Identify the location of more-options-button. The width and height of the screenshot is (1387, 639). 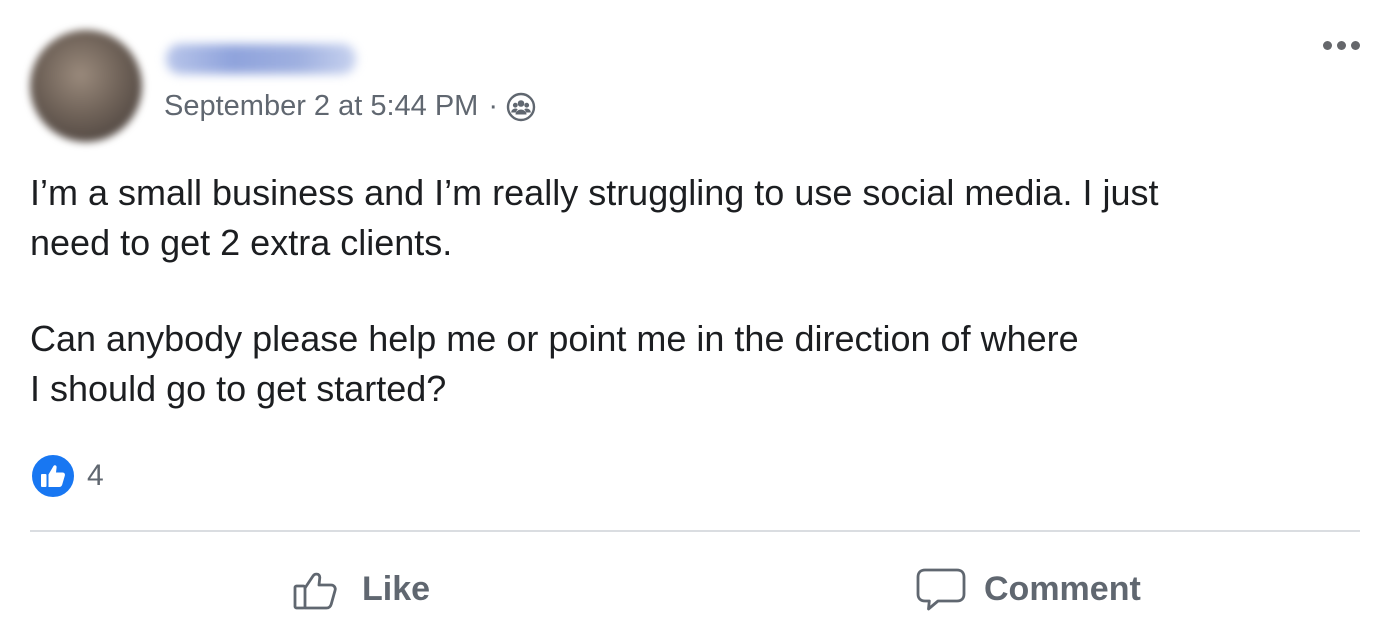
(1341, 45).